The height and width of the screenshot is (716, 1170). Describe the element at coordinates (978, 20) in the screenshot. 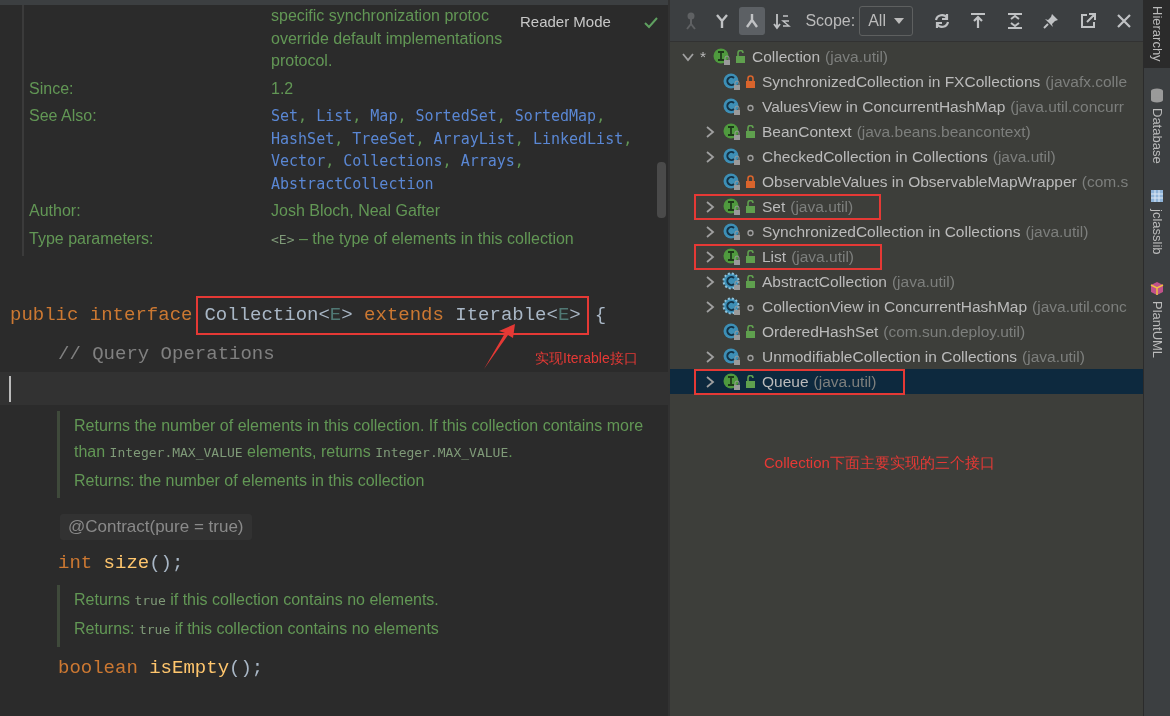

I see `arrow-up-icon` at that location.